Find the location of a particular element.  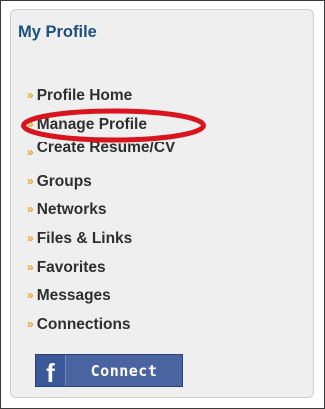

menu-item-label: Files & Links is located at coordinates (84, 238).